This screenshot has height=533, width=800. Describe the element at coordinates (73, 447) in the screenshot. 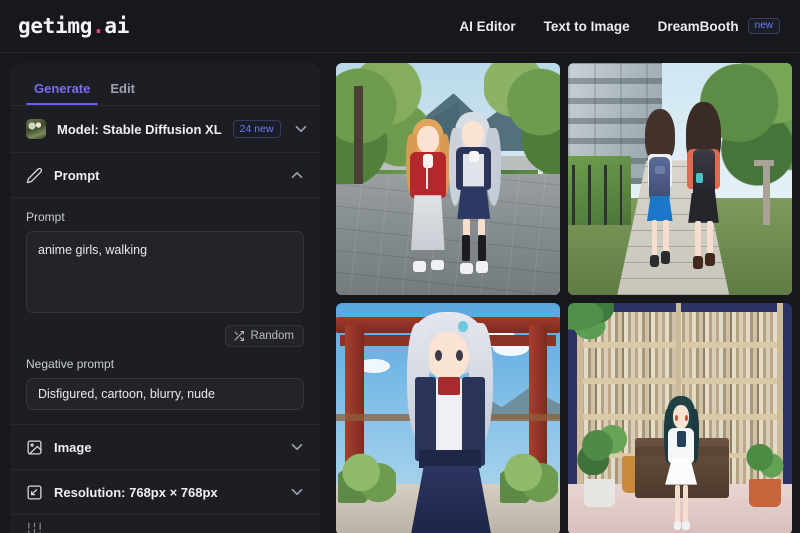

I see `image-section-label: Image` at that location.